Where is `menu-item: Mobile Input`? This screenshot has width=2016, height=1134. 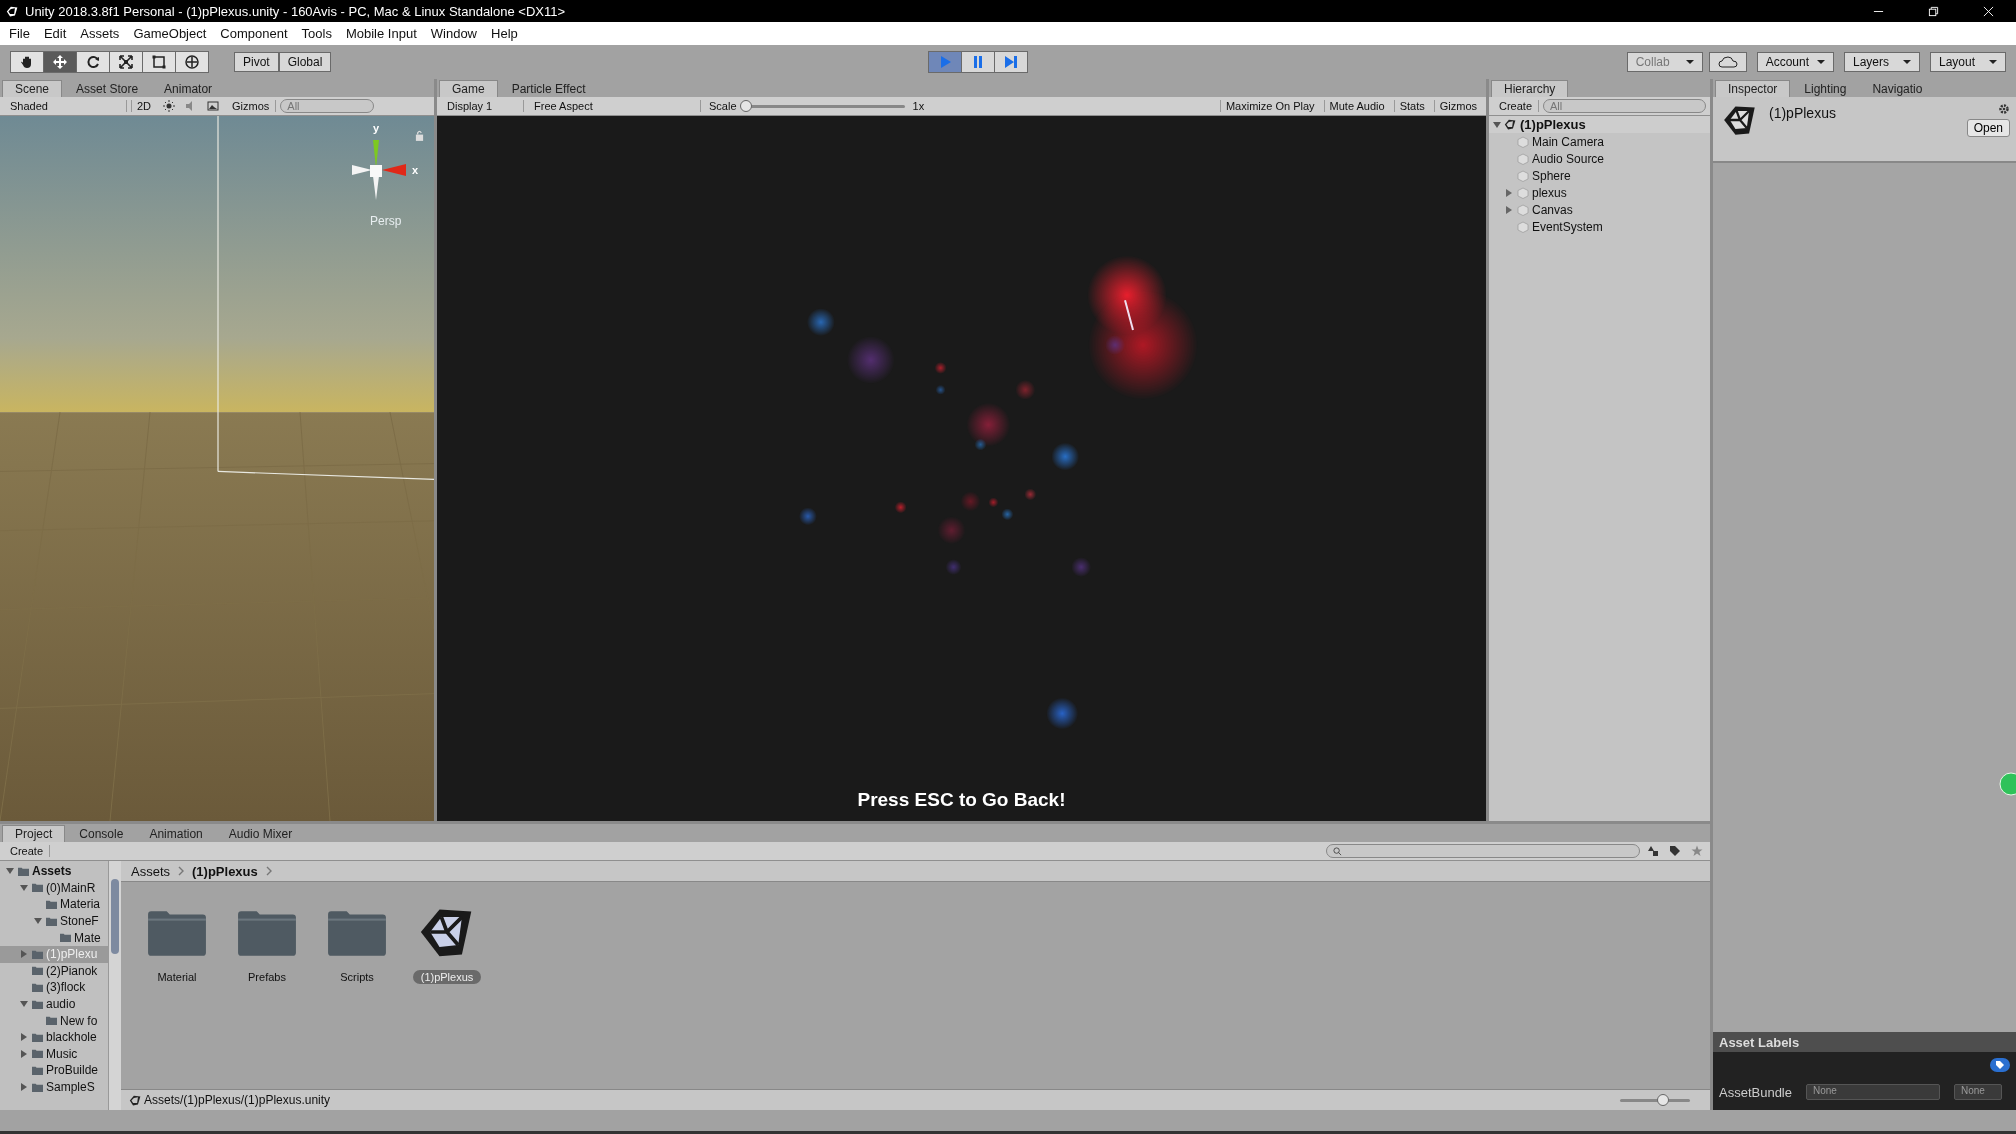
menu-item: Mobile Input is located at coordinates (381, 33).